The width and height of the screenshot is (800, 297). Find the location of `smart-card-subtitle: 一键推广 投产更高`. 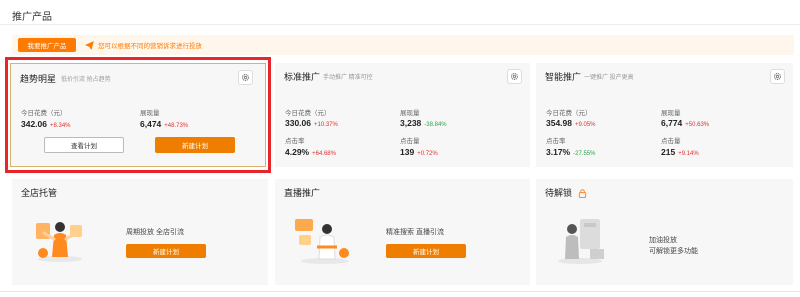

smart-card-subtitle: 一键推广 投产更高 is located at coordinates (609, 78).